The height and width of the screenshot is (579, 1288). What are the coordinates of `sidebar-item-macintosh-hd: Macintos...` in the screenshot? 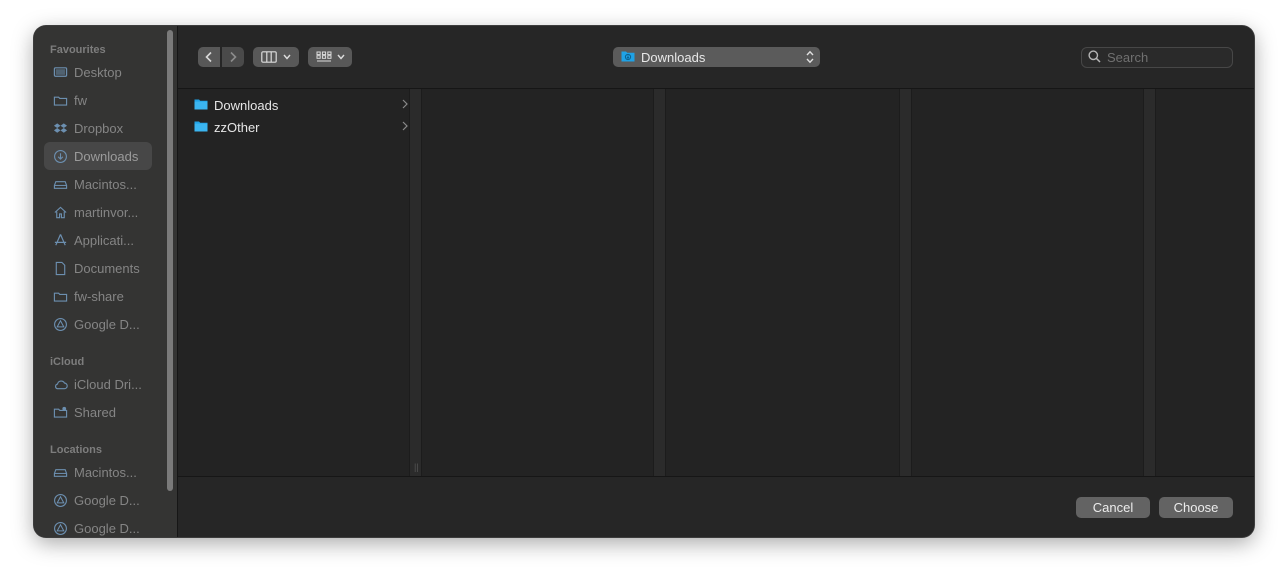 It's located at (98, 184).